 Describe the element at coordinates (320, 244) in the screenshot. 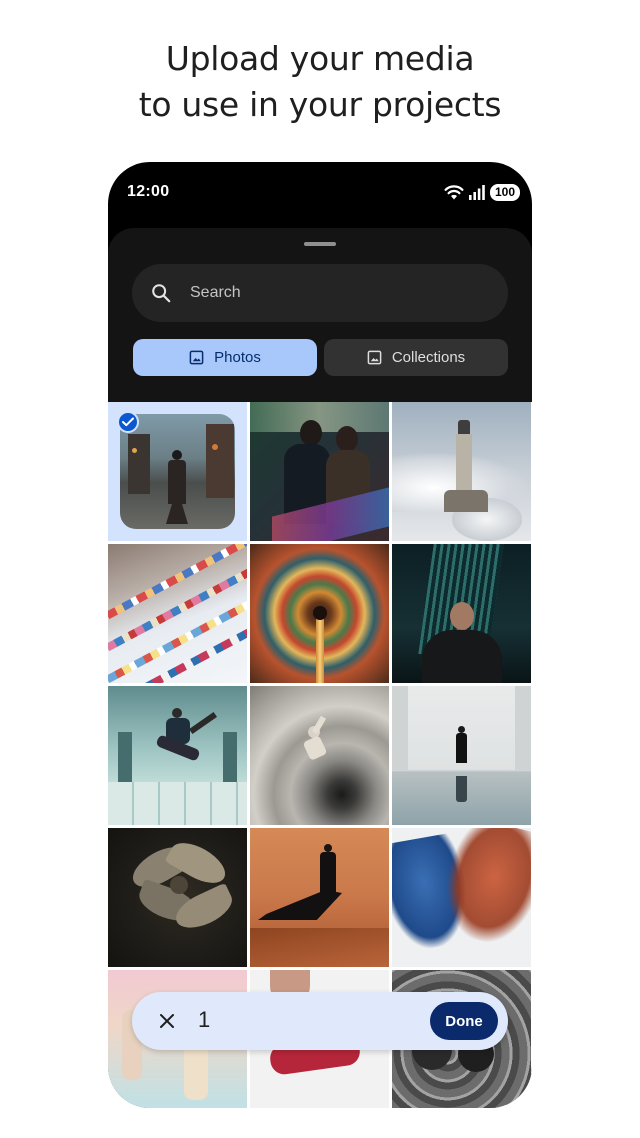

I see `drag-handle` at that location.